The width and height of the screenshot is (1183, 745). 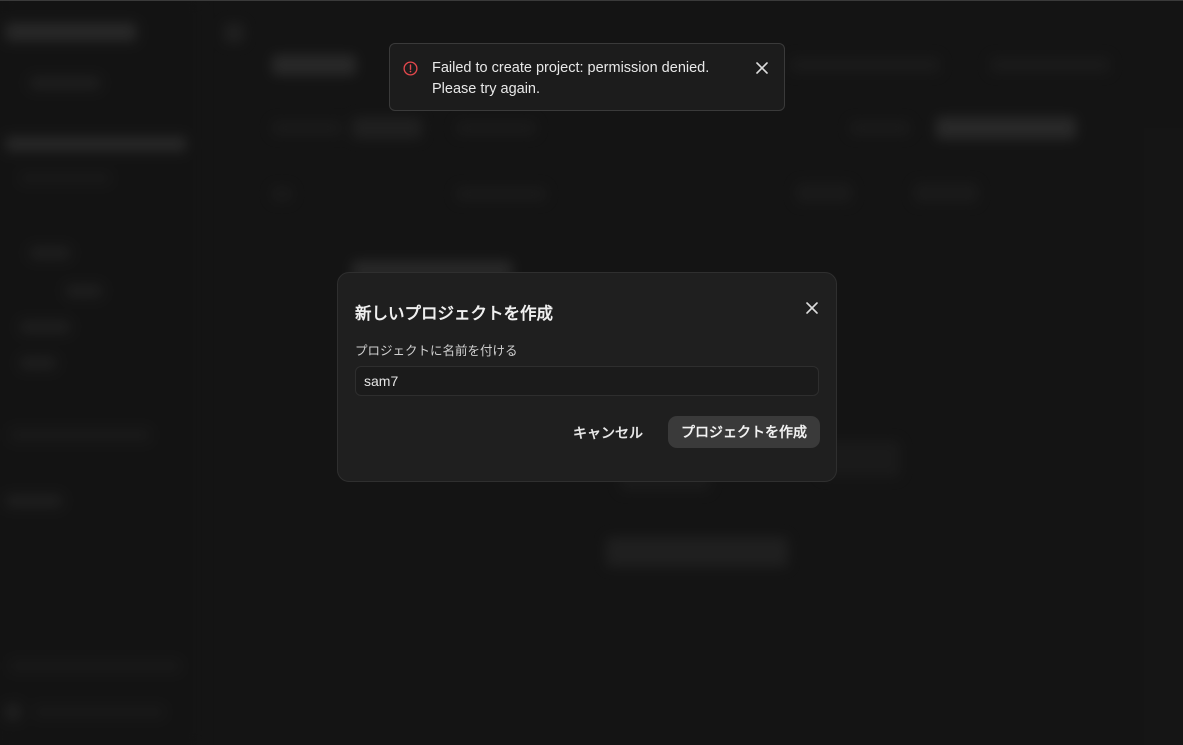 I want to click on dialog-title: 新しいプロジェクトを作成, so click(x=454, y=314).